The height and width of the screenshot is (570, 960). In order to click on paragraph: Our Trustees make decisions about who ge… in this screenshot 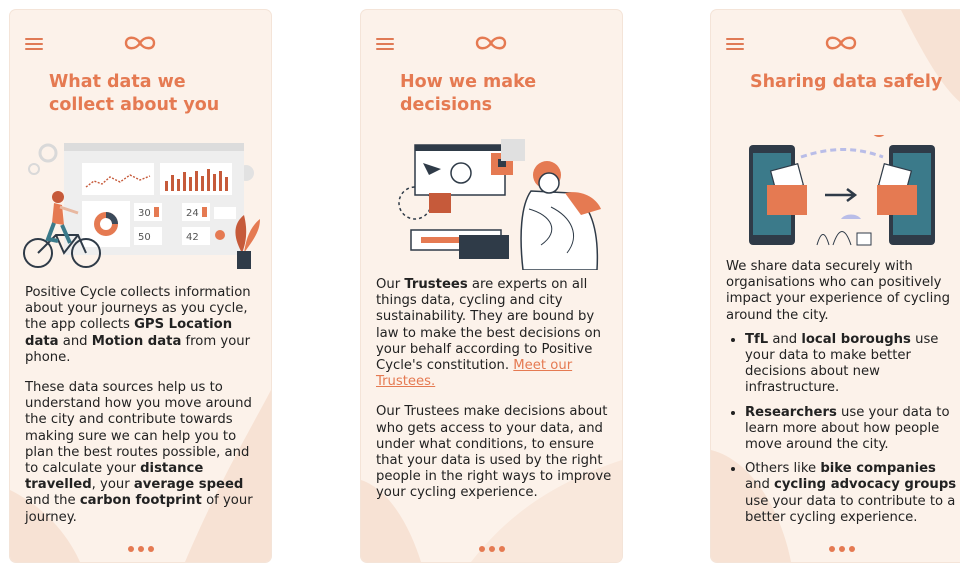, I will do `click(494, 452)`.